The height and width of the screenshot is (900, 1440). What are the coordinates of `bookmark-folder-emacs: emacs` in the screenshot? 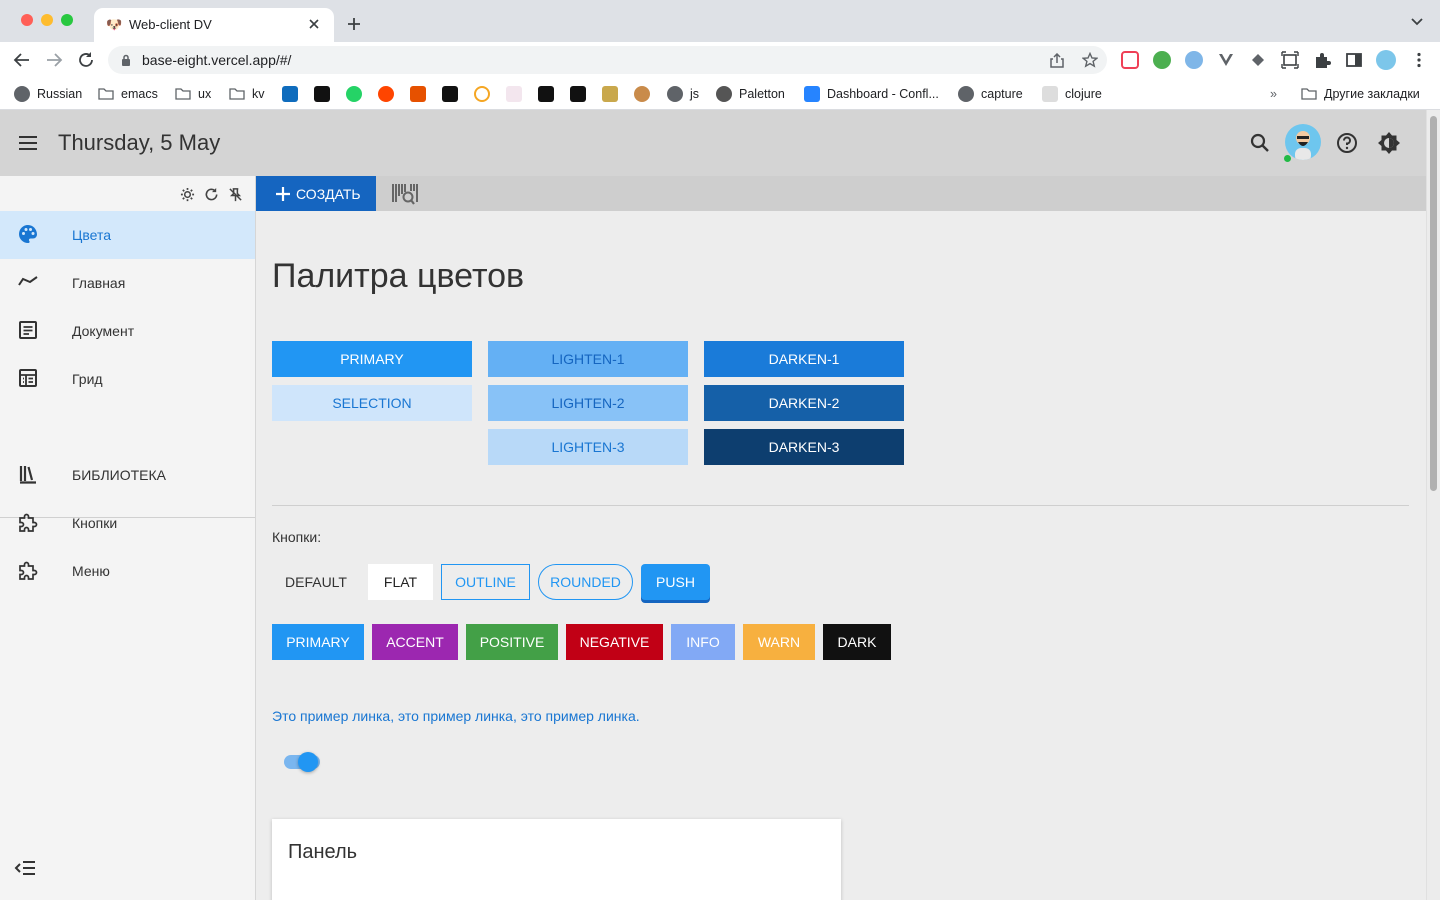 It's located at (128, 94).